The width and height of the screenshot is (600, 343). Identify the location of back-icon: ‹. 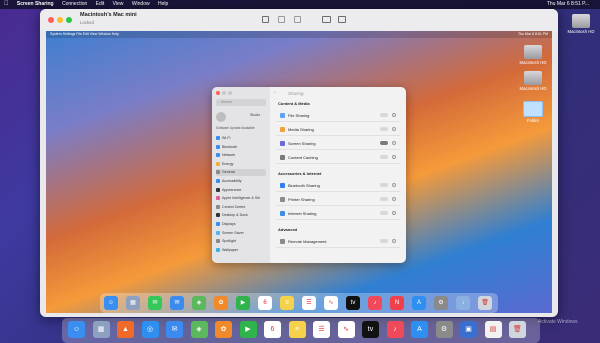
(275, 93).